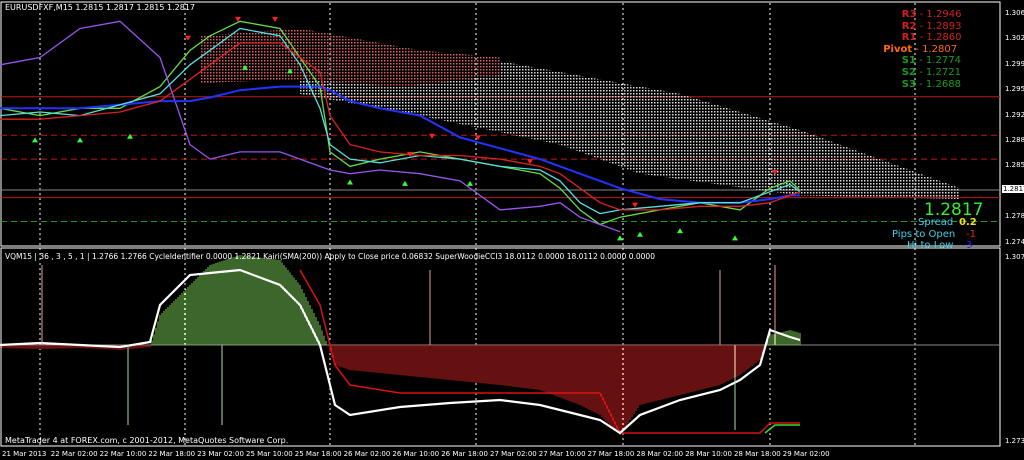 Image resolution: width=1024 pixels, height=460 pixels. What do you see at coordinates (909, 38) in the screenshot?
I see `pivot-name: R1` at bounding box center [909, 38].